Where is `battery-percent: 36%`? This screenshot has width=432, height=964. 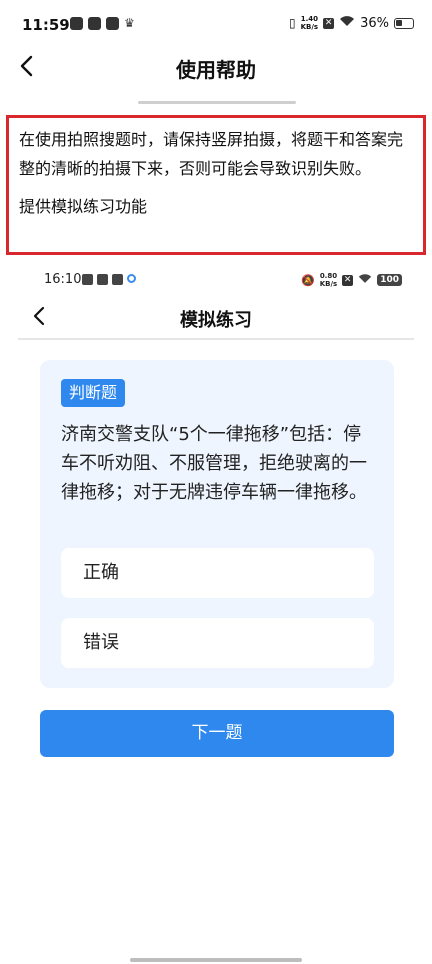 battery-percent: 36% is located at coordinates (374, 23).